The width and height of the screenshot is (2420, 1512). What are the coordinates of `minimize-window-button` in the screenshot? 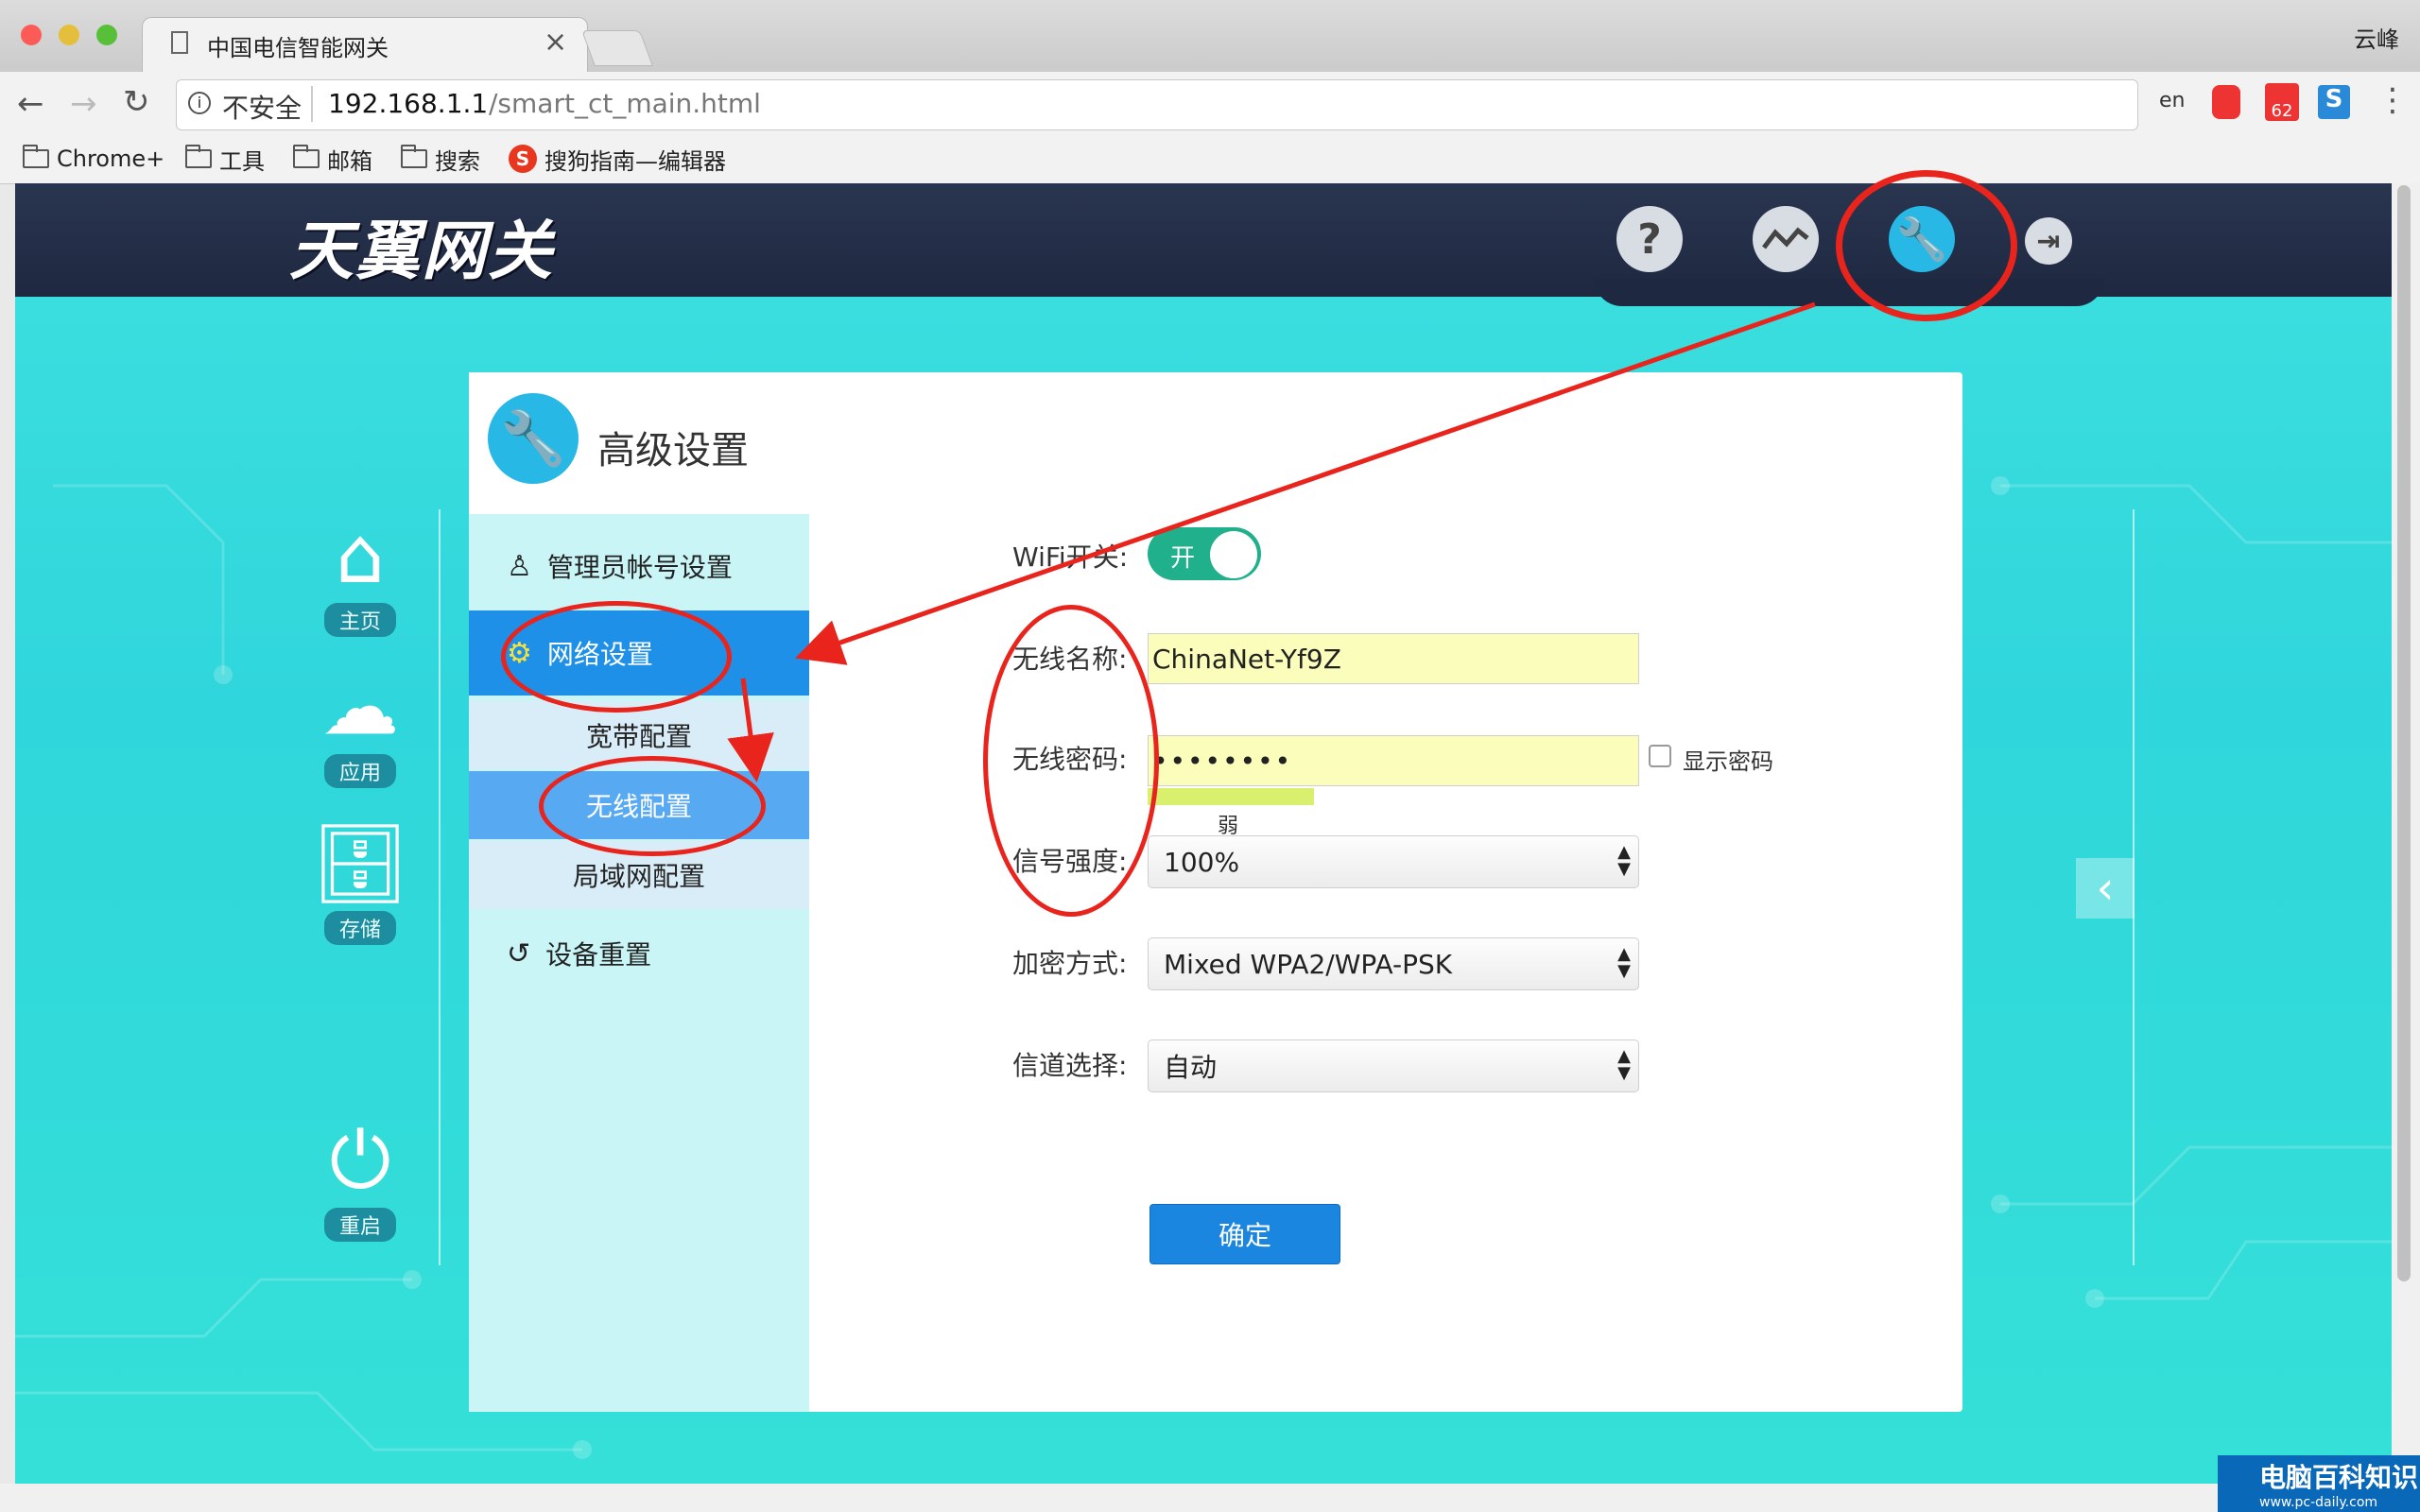 It's located at (69, 35).